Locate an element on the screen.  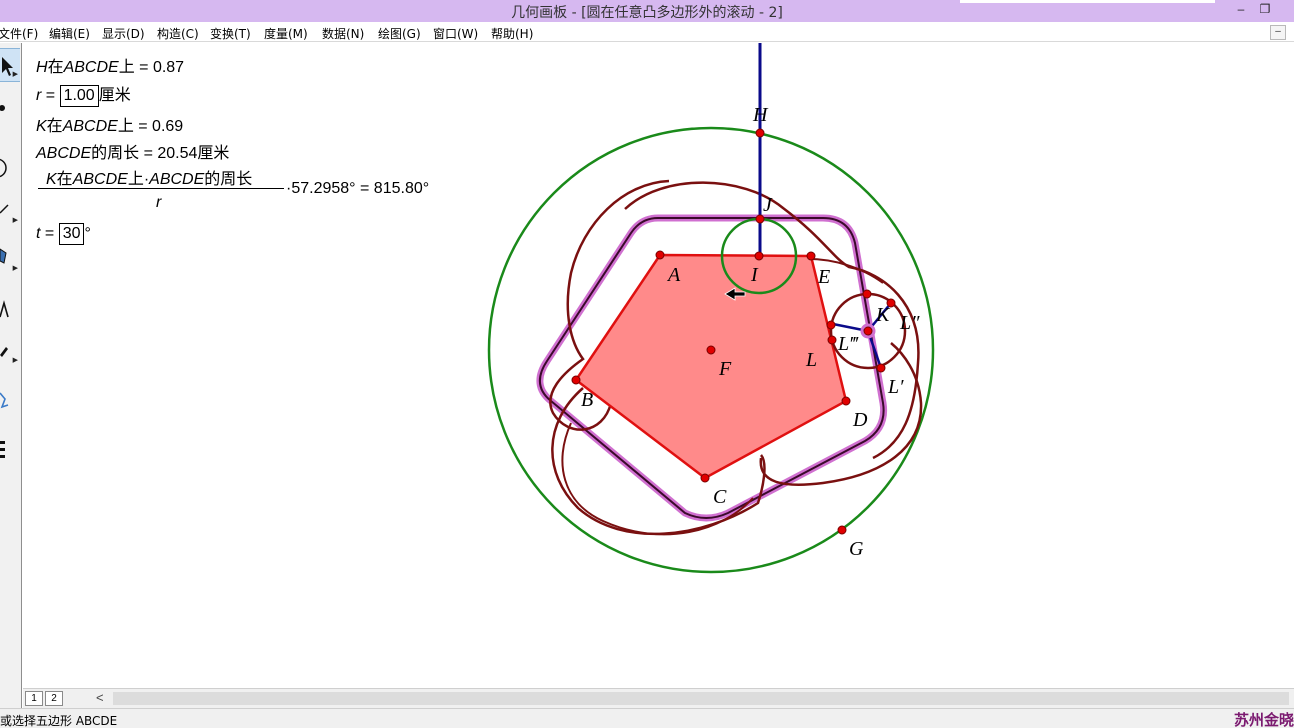
point-E is located at coordinates (811, 256).